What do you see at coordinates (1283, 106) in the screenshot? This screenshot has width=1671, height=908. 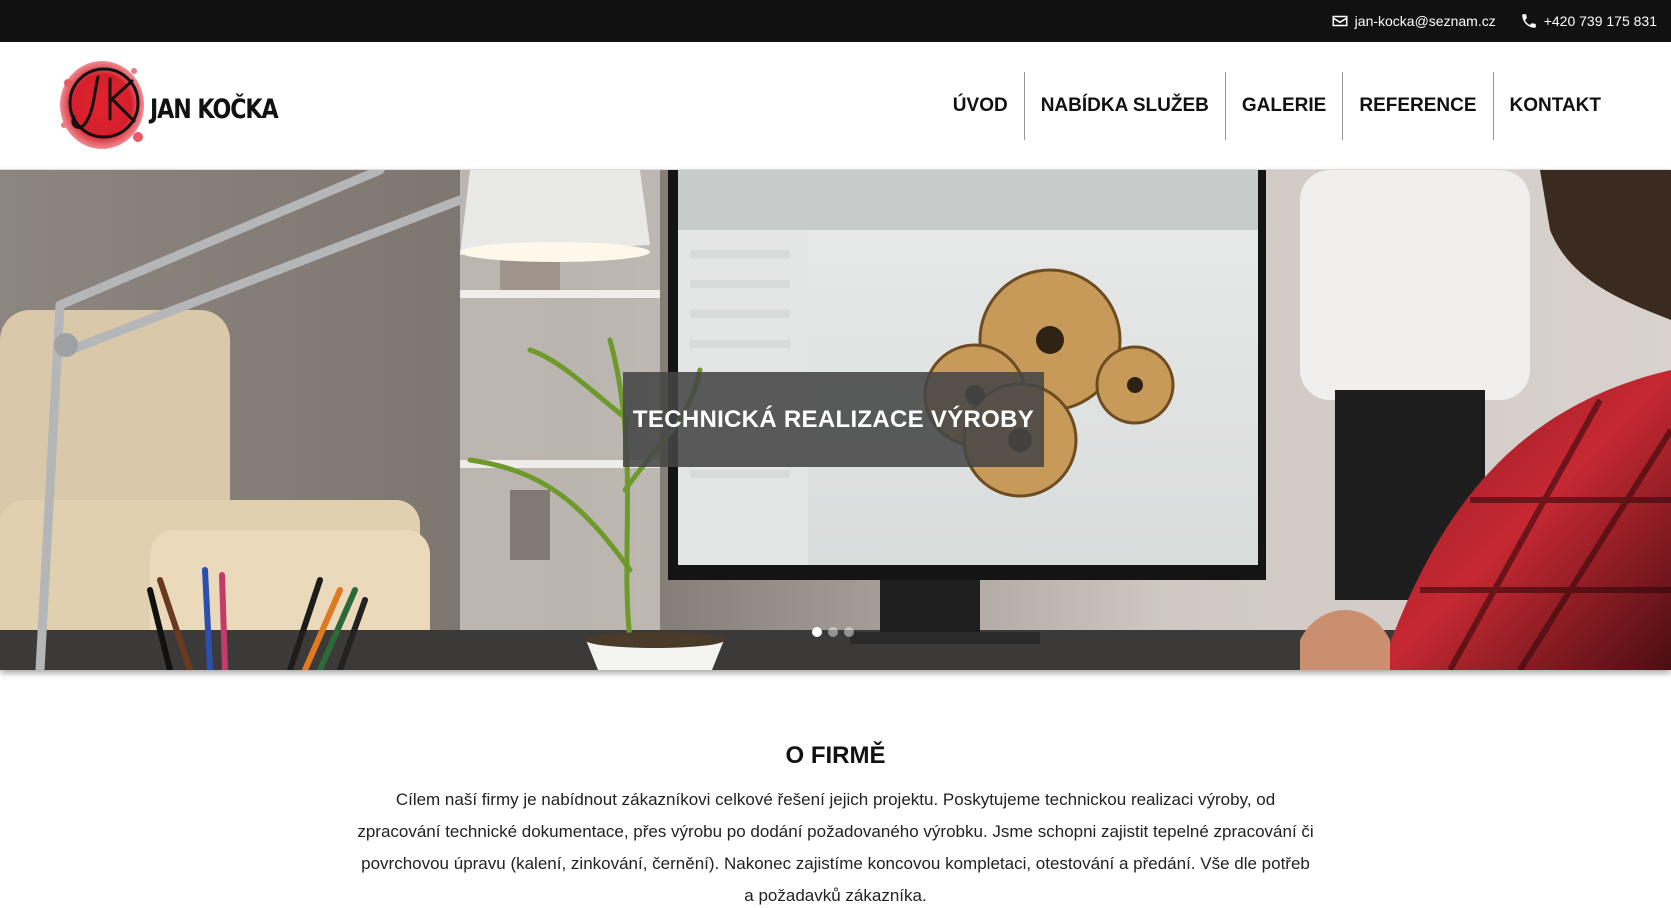 I see `nav-item-galerie: GALERIE` at bounding box center [1283, 106].